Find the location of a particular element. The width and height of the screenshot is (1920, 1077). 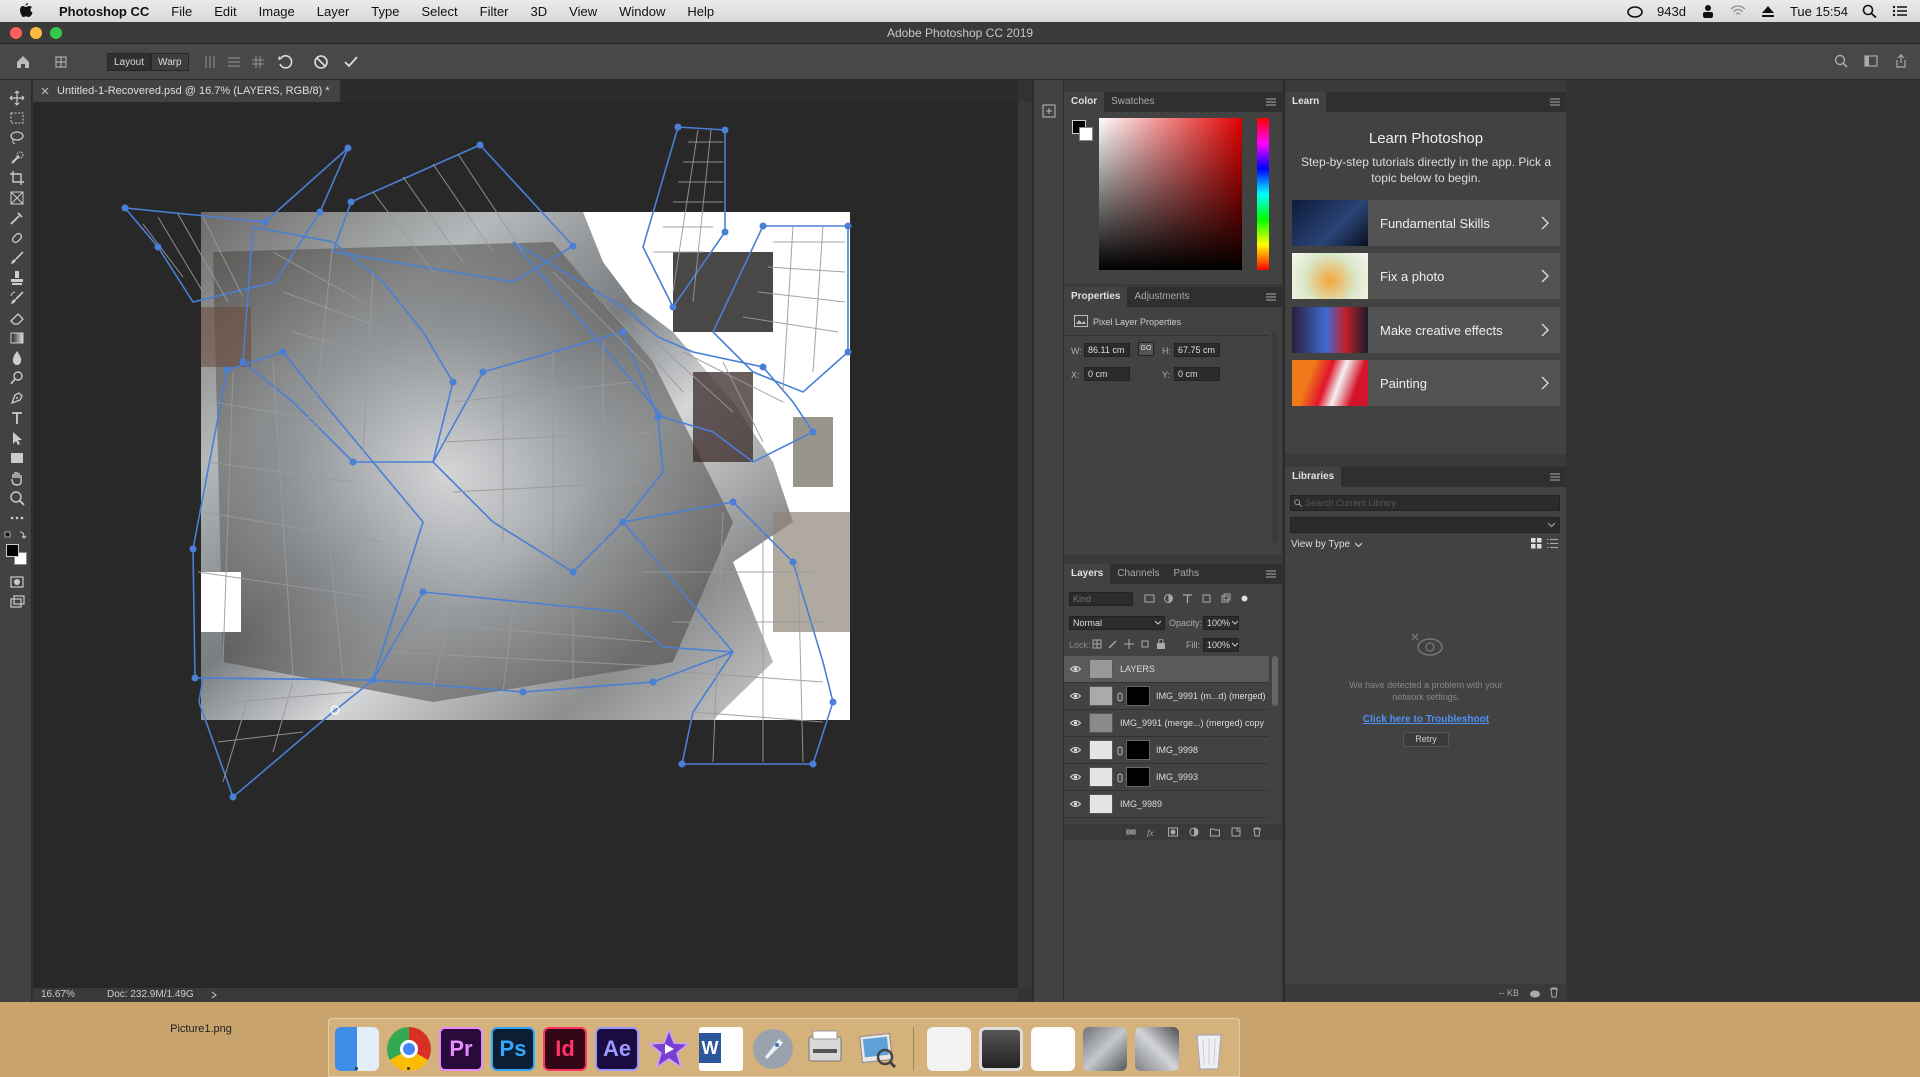

layer-filter-kind: Kind is located at coordinates (1101, 599).